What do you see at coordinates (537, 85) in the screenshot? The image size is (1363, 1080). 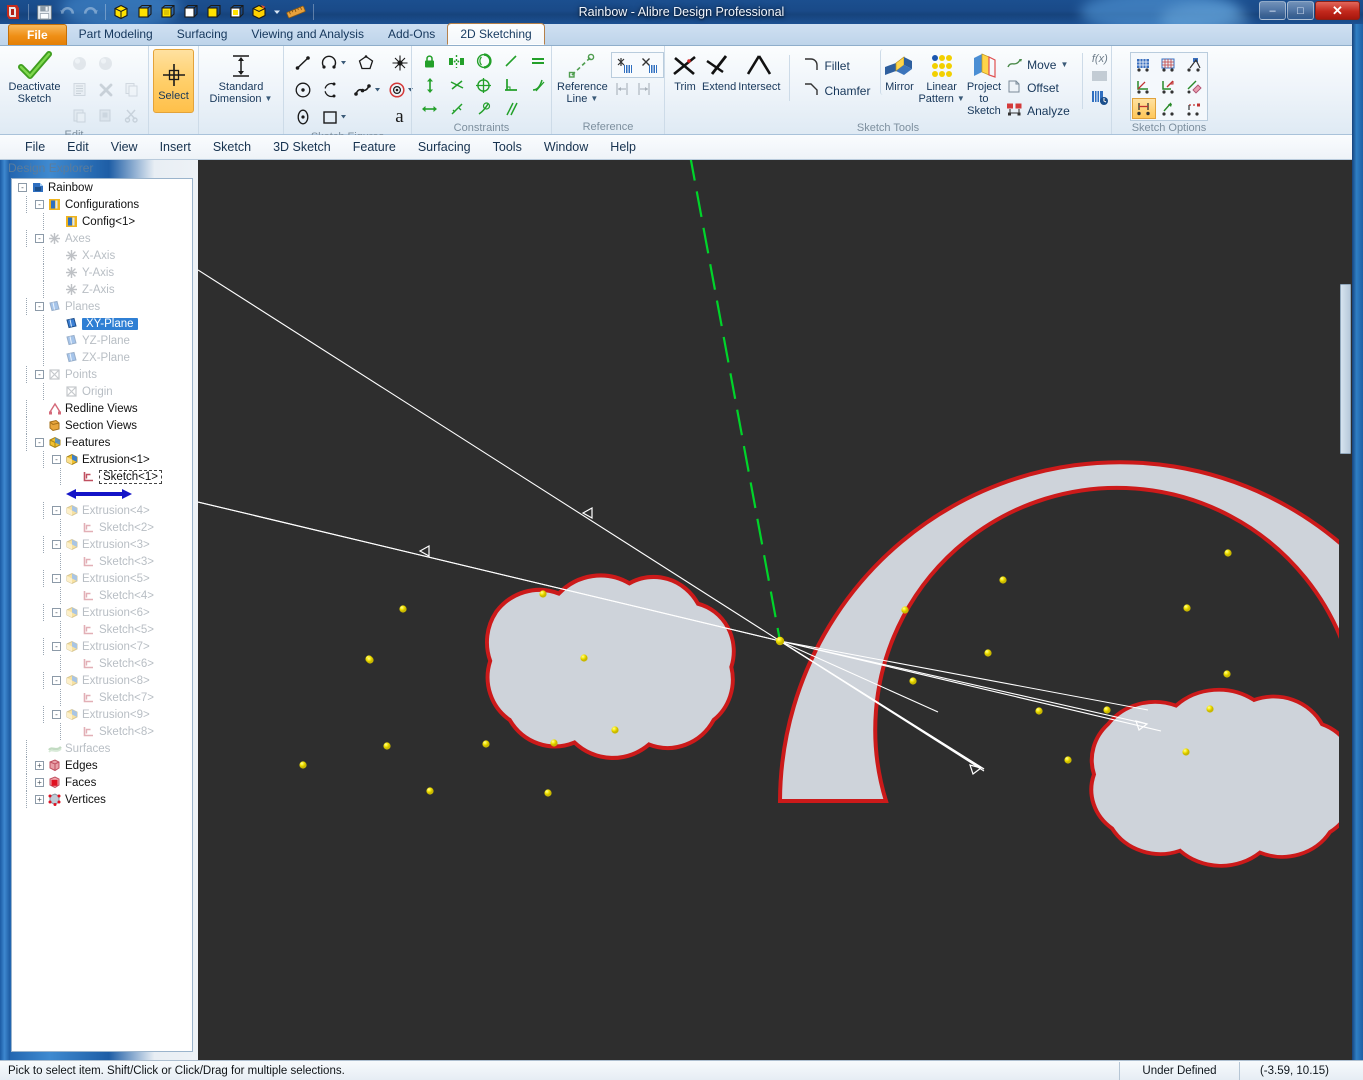 I see `tangent-icon` at bounding box center [537, 85].